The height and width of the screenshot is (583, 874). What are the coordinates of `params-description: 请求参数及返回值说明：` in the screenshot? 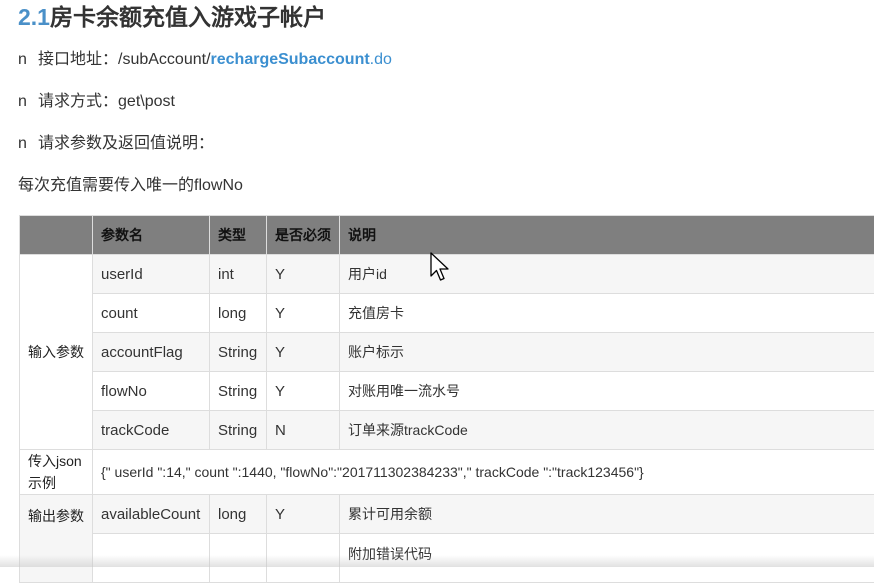 It's located at (126, 143).